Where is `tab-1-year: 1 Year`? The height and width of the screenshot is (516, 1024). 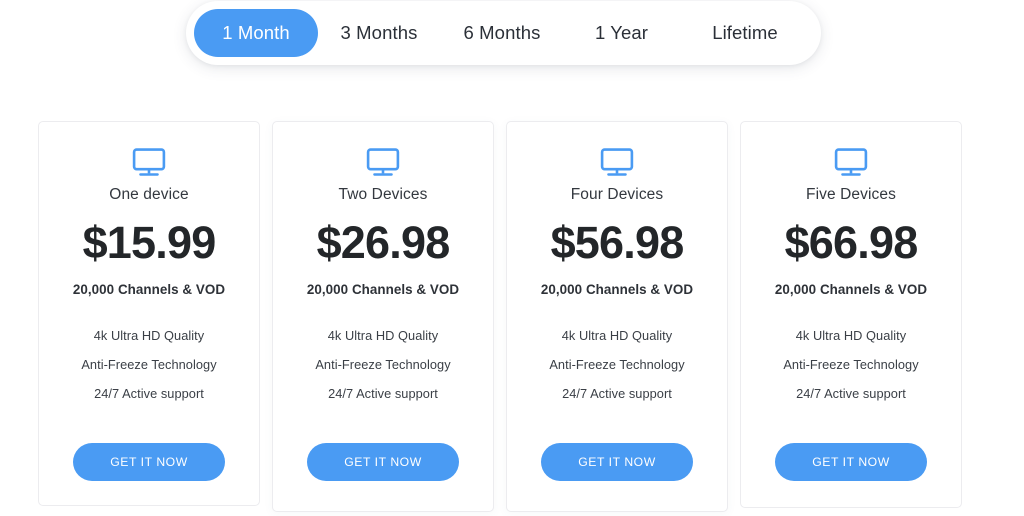
tab-1-year: 1 Year is located at coordinates (621, 33).